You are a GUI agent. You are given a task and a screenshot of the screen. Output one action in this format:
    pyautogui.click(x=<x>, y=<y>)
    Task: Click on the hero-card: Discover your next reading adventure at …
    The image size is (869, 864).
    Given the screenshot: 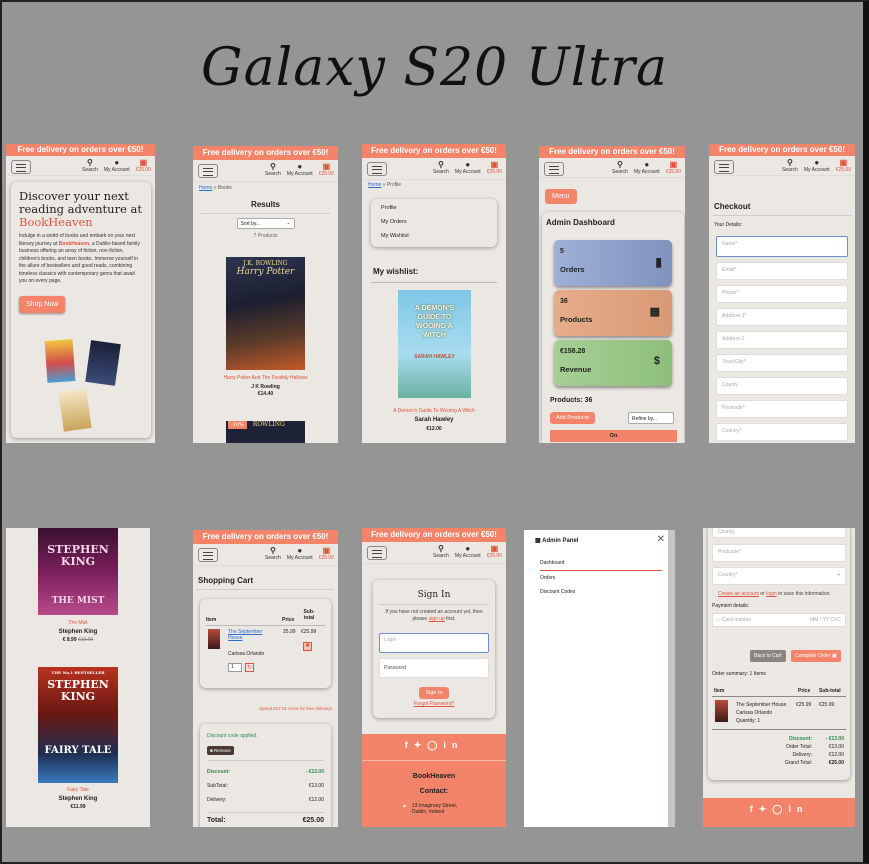 What is the action you would take?
    pyautogui.click(x=81, y=310)
    